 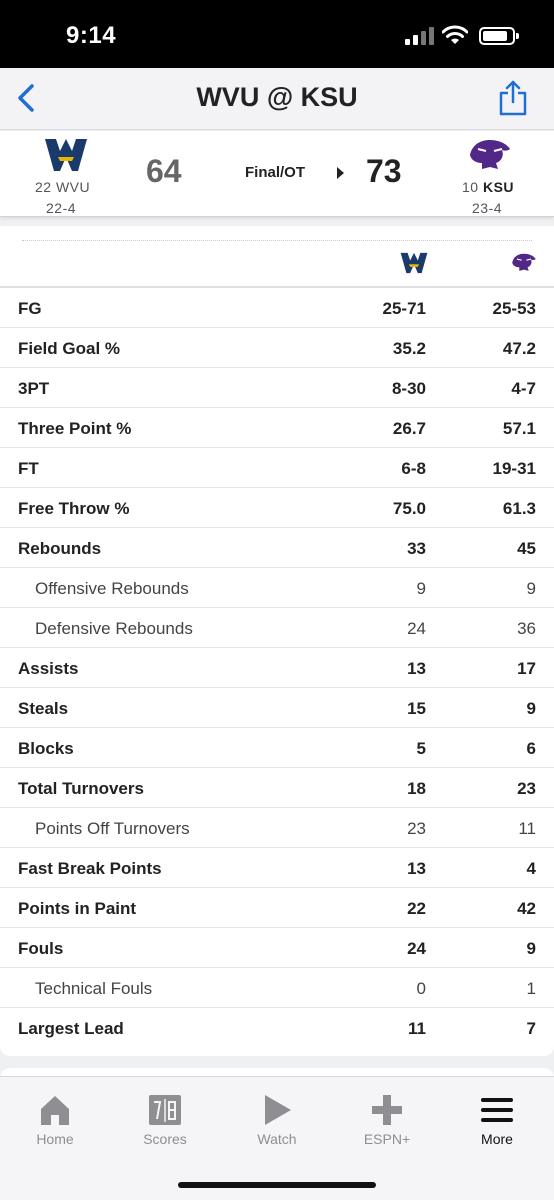 I want to click on away-team-abbr: WVU, so click(x=73, y=187).